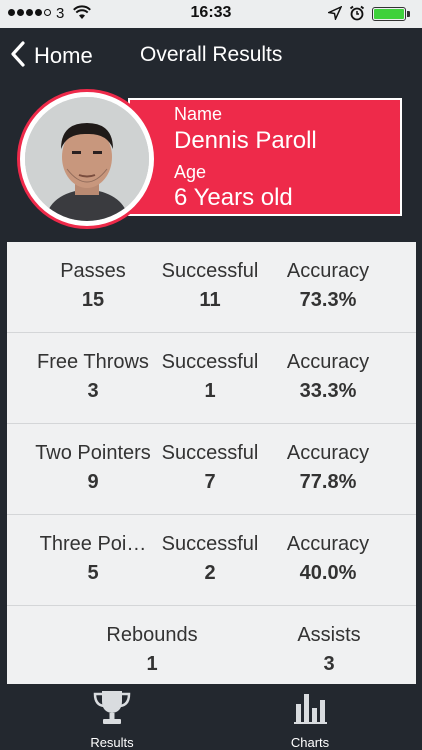  What do you see at coordinates (211, 469) in the screenshot?
I see `stat-row-two-pointers: Two Pointers 9 Successful 7 Accuracy 77.8%` at bounding box center [211, 469].